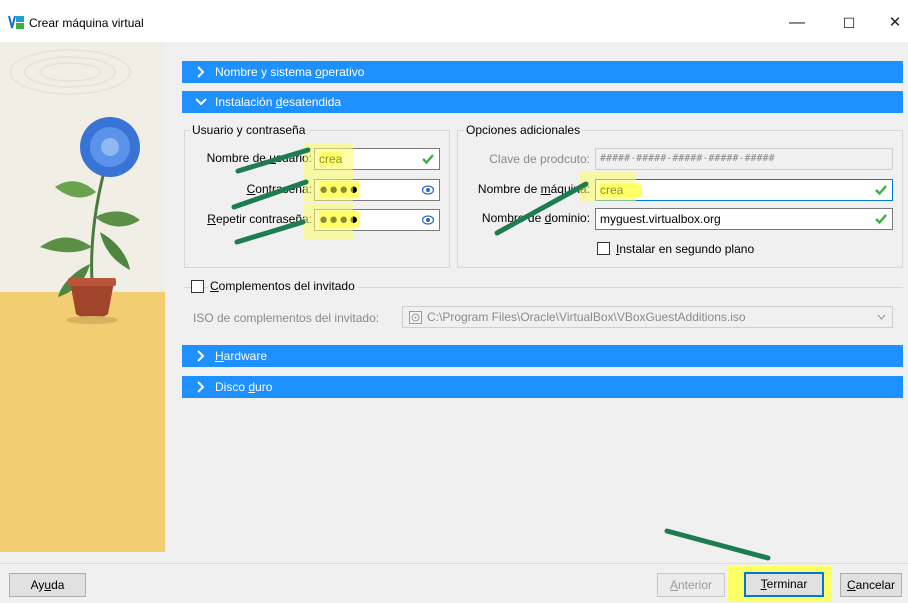  I want to click on back-button: Anterior, so click(691, 585).